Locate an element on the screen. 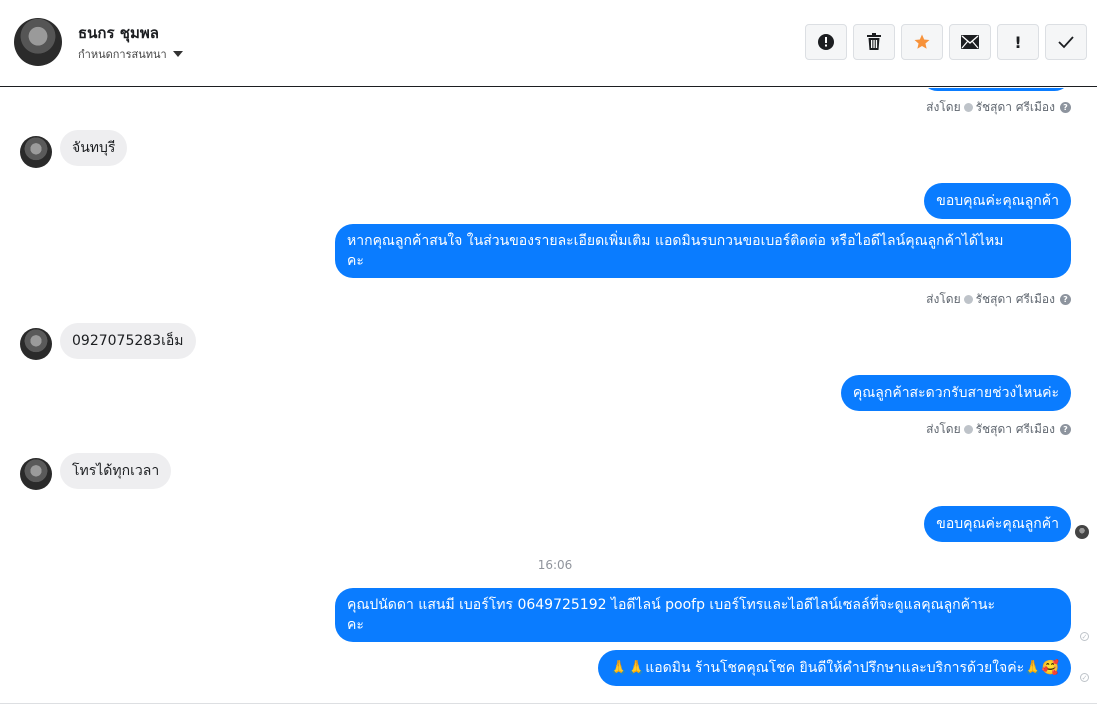 The image size is (1097, 708). email-button is located at coordinates (970, 42).